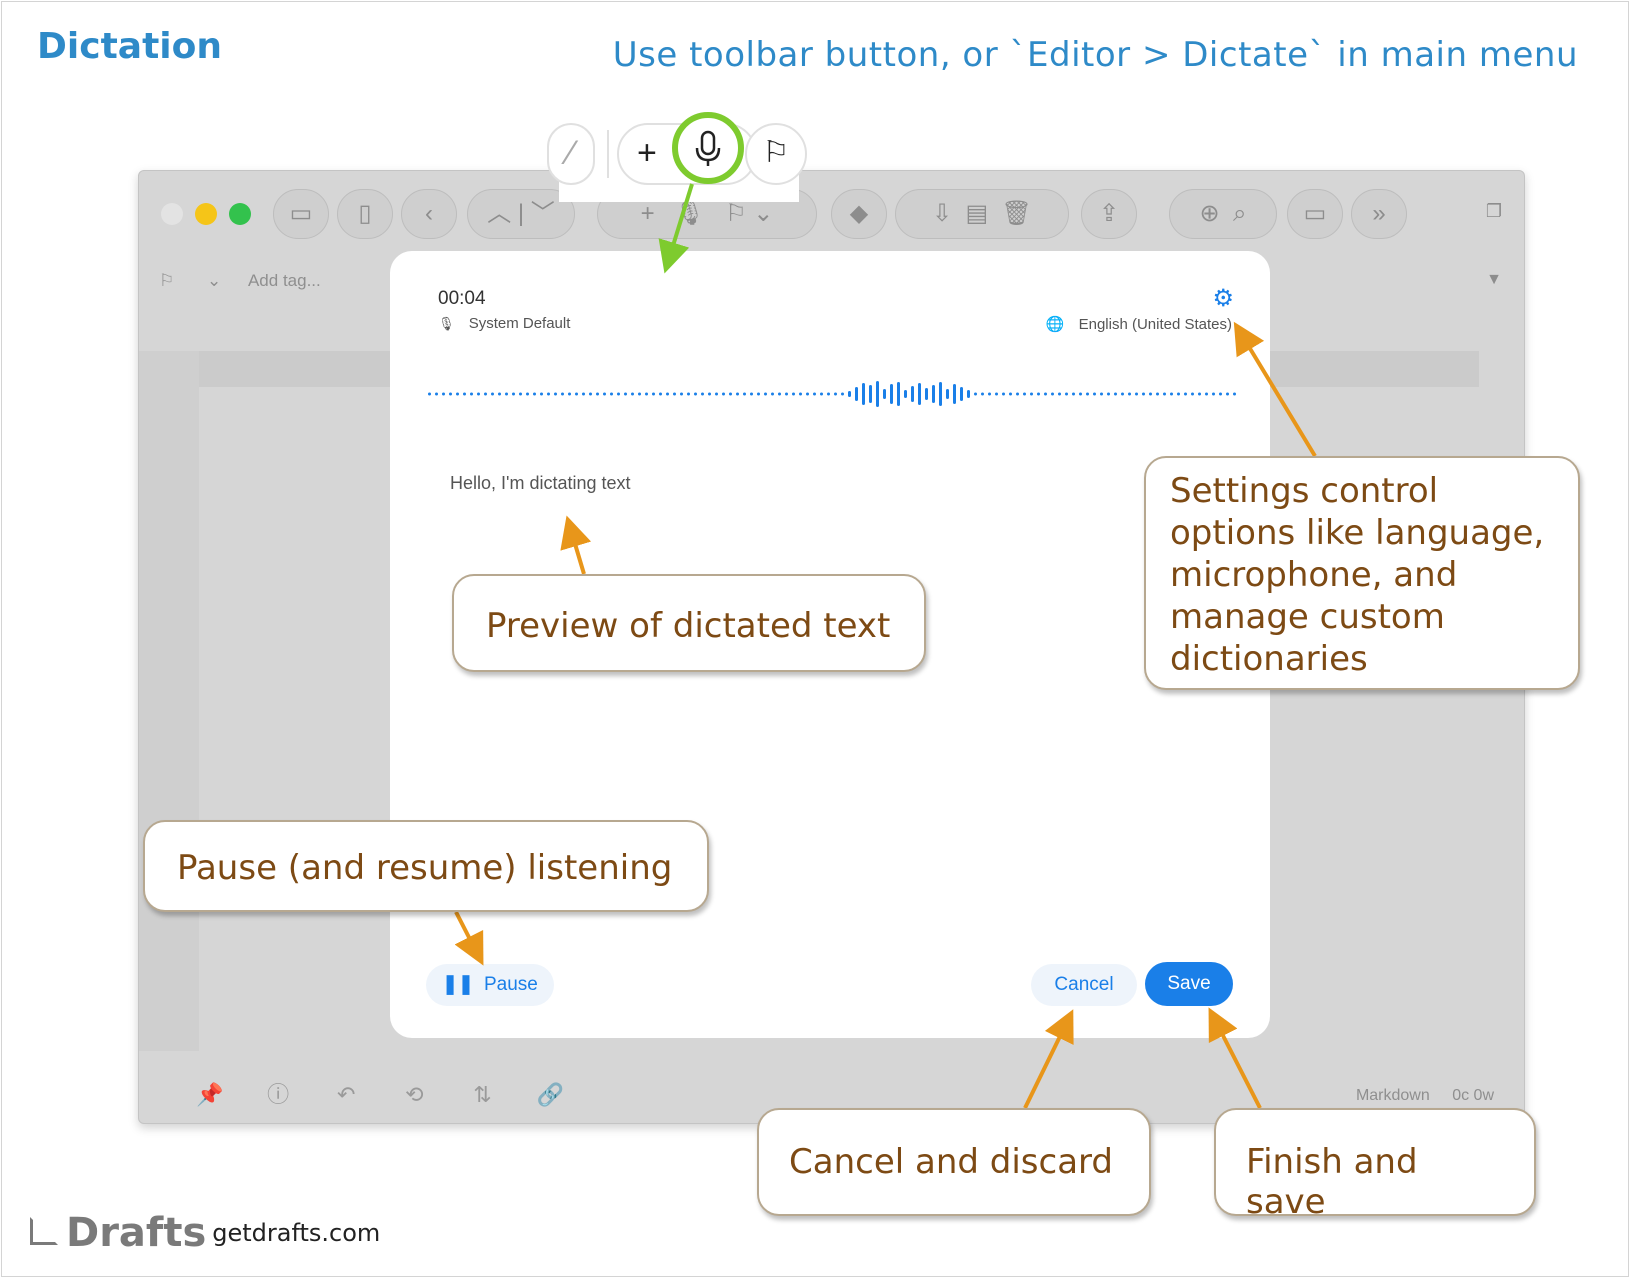 The height and width of the screenshot is (1278, 1630). Describe the element at coordinates (676, 228) in the screenshot. I see `arrow-toolbar-to-dialog` at that location.